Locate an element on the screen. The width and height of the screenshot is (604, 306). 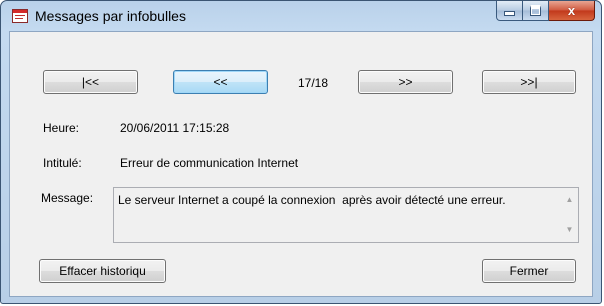
message-position: 17/18 is located at coordinates (313, 83).